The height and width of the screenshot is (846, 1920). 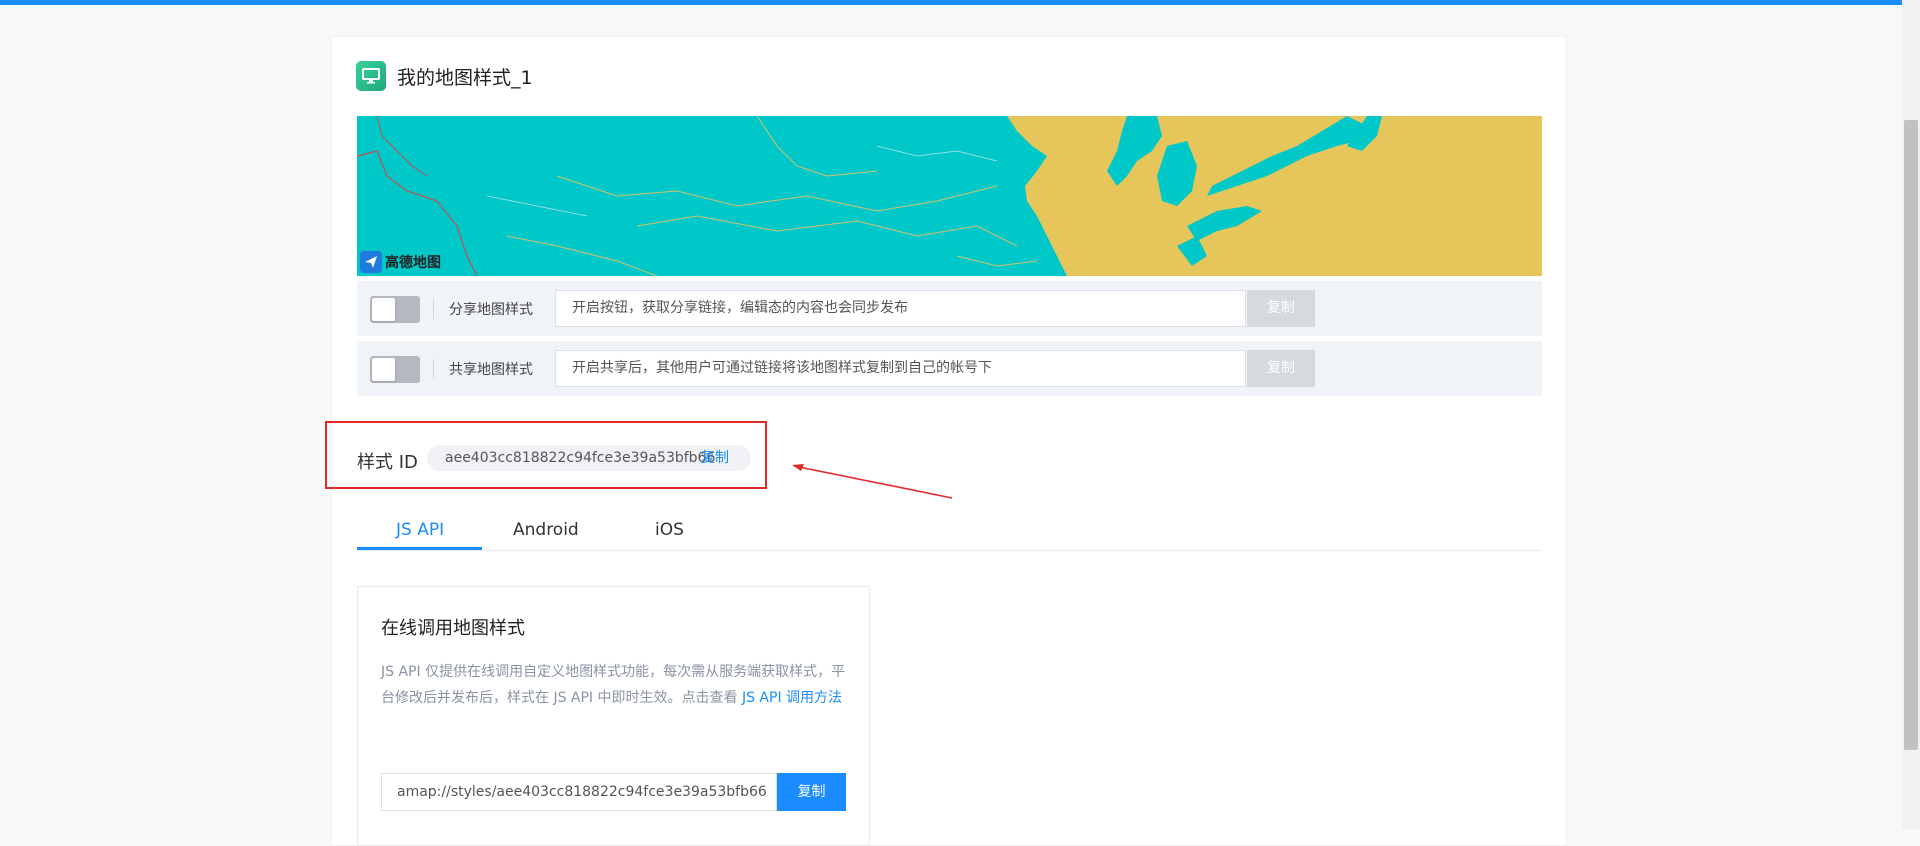 I want to click on page-title: 我的地图样式_1, so click(x=465, y=77).